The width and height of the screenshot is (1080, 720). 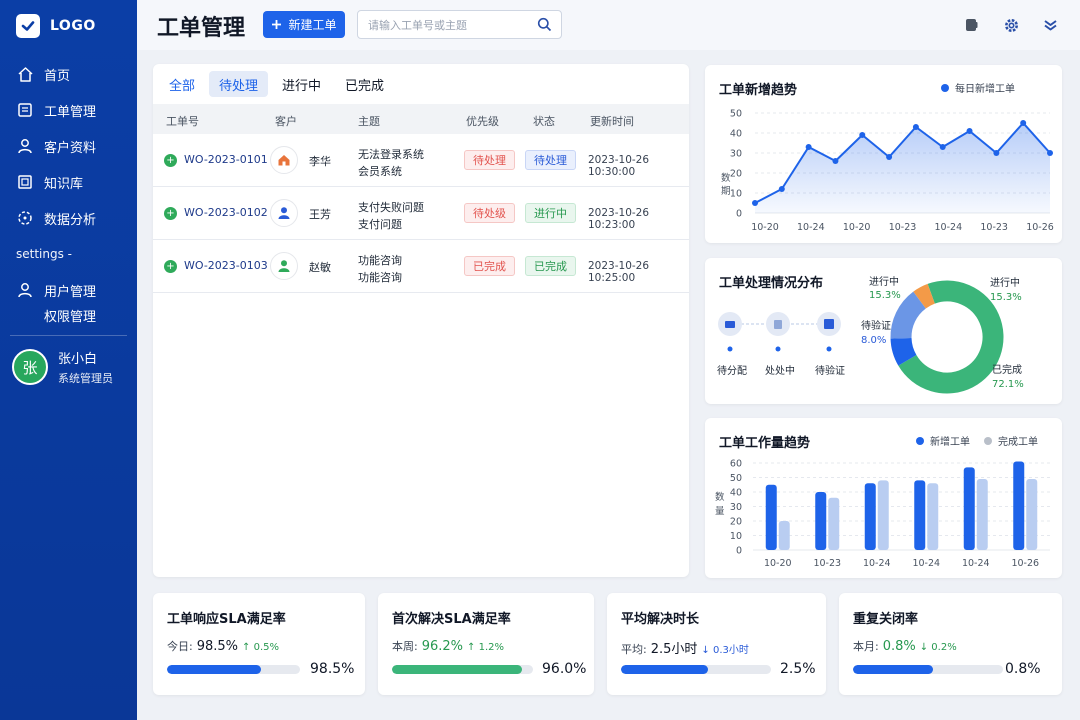 I want to click on column-header-customer: 客户, so click(x=286, y=121).